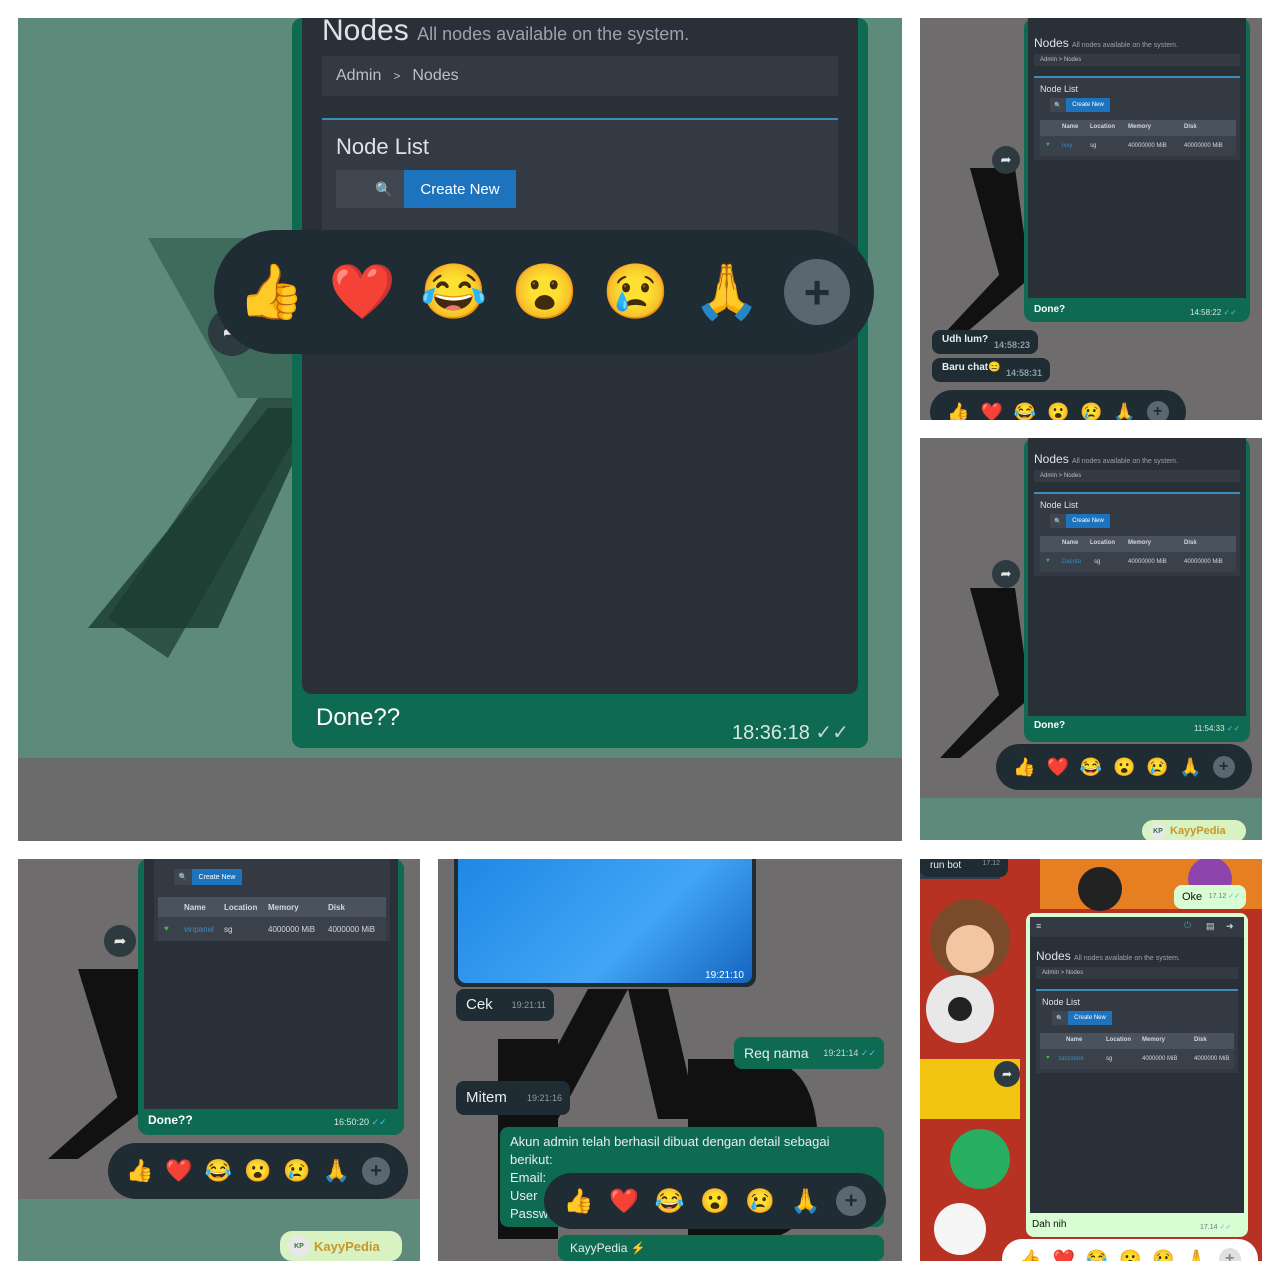  What do you see at coordinates (1050, 309) in the screenshot?
I see `message-text: Done?` at bounding box center [1050, 309].